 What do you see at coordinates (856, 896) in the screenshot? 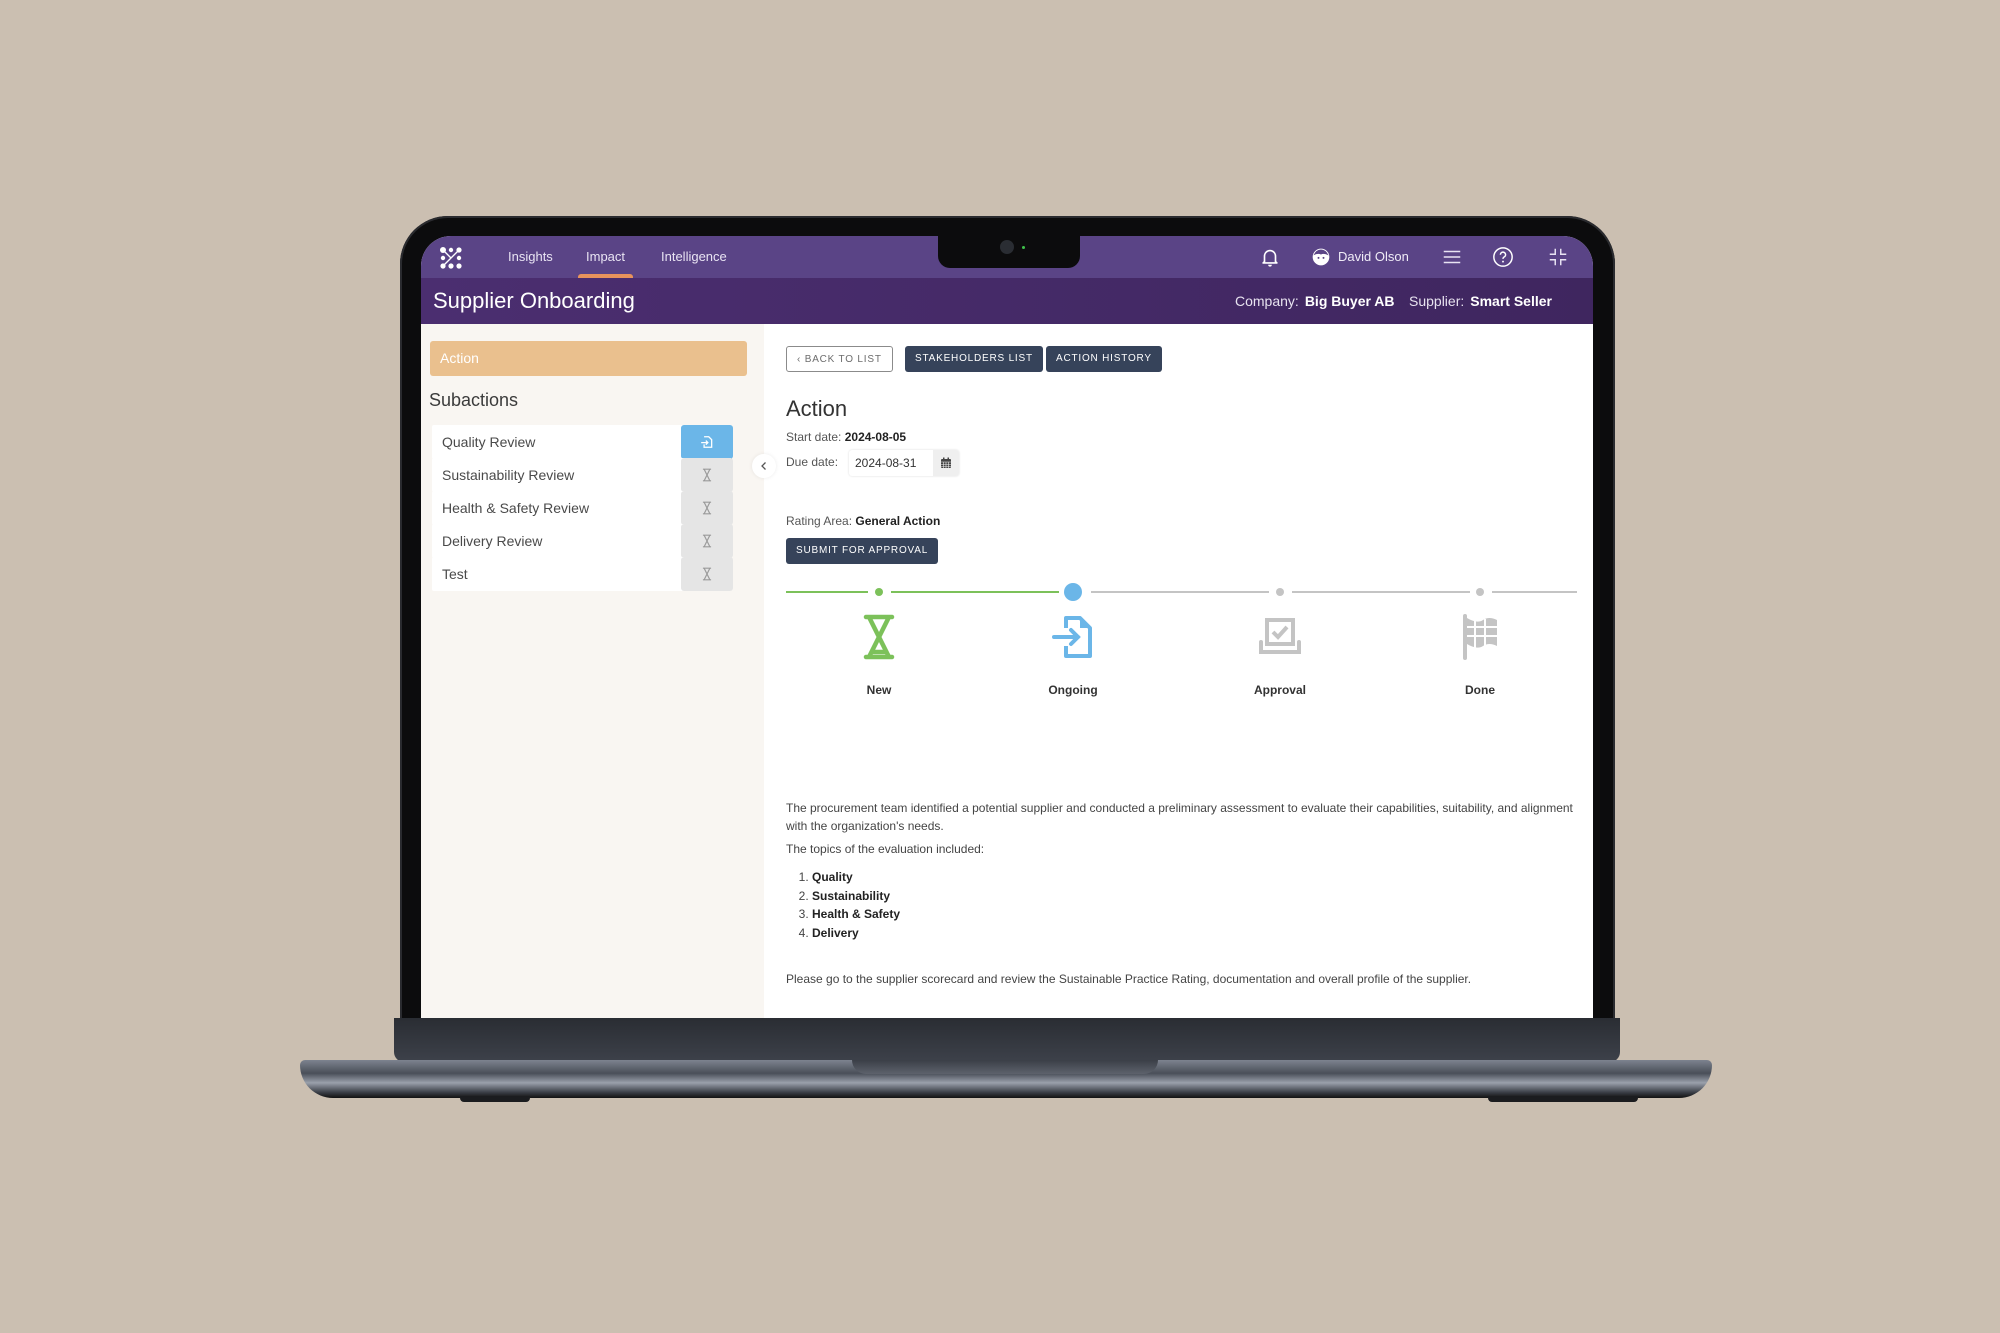
I see `topic-item: Sustainability` at bounding box center [856, 896].